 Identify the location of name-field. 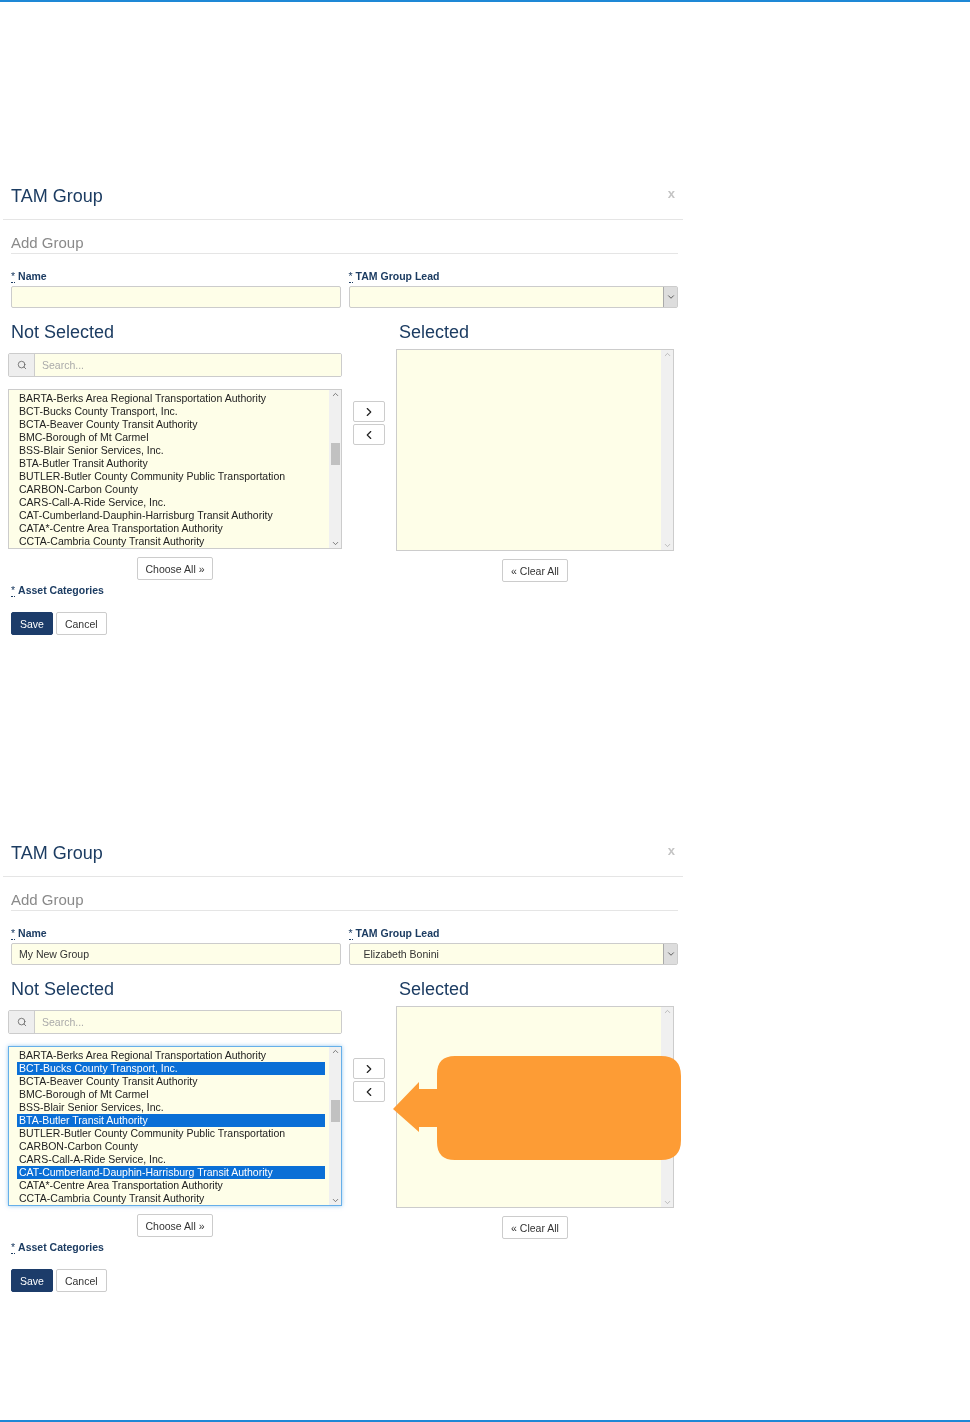
(176, 297).